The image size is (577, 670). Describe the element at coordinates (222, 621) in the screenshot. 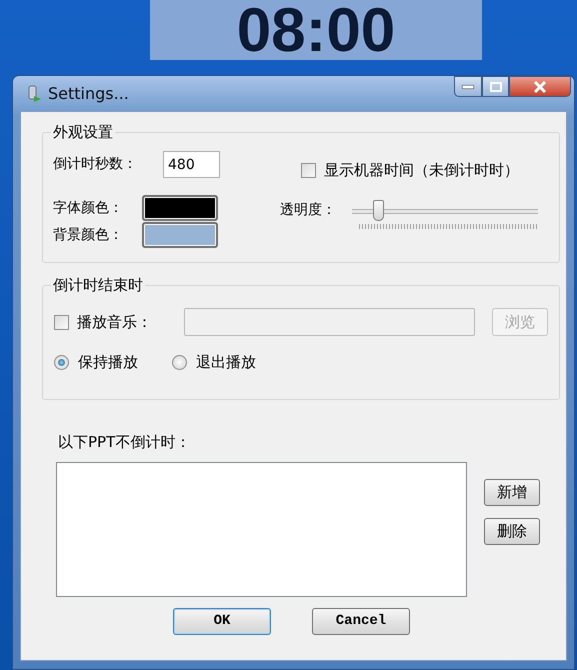

I see `ok-button: OK` at that location.